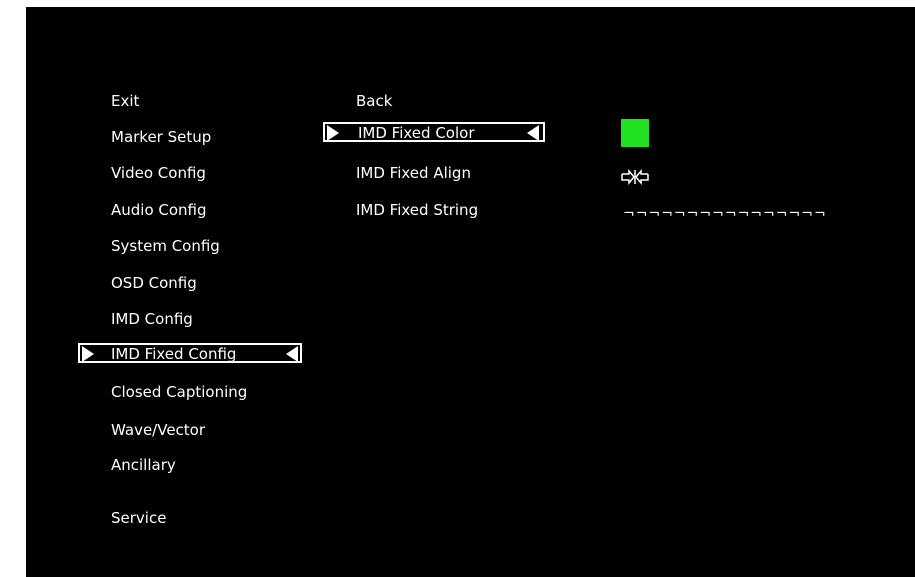 This screenshot has width=915, height=577. Describe the element at coordinates (158, 430) in the screenshot. I see `menu-item-wave-vector: Wave/Vector` at that location.